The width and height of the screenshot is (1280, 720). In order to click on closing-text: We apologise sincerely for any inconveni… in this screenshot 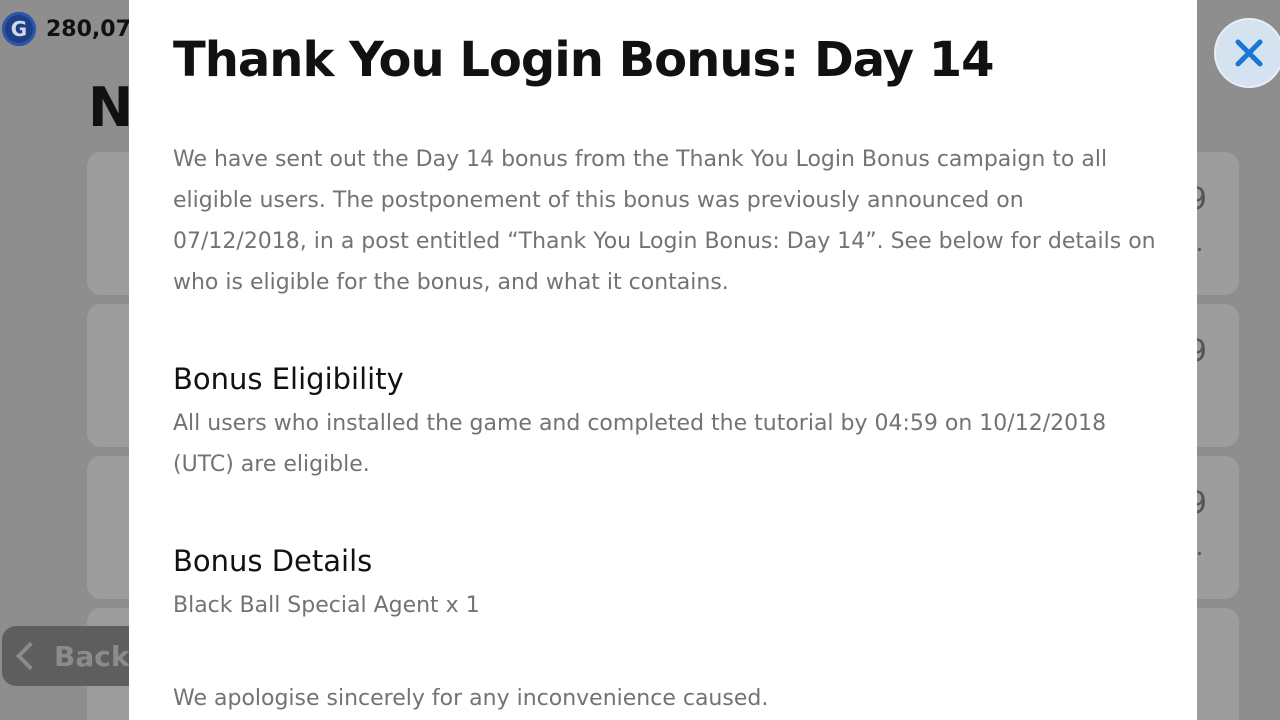, I will do `click(471, 698)`.